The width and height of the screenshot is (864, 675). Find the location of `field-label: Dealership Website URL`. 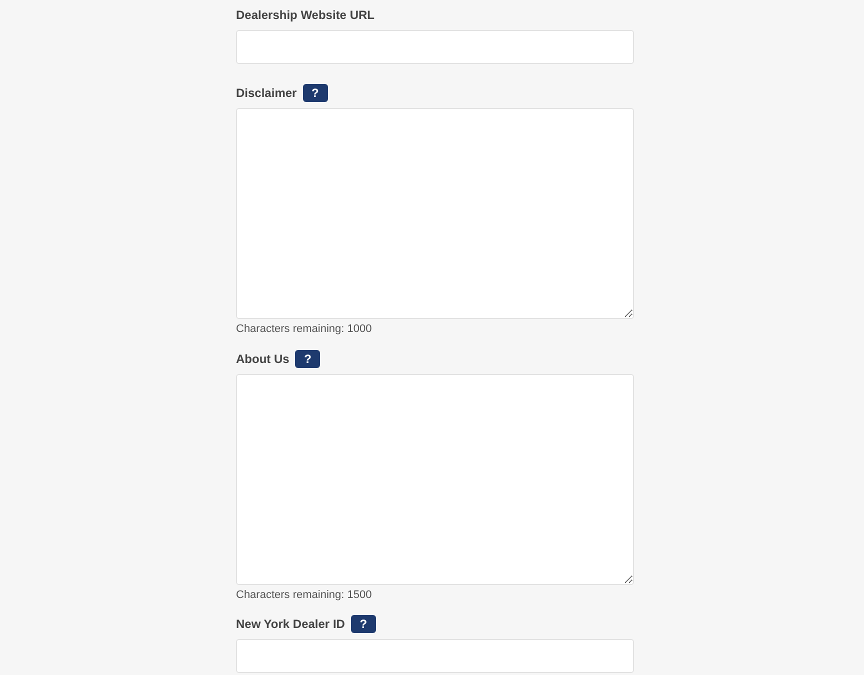

field-label: Dealership Website URL is located at coordinates (305, 15).